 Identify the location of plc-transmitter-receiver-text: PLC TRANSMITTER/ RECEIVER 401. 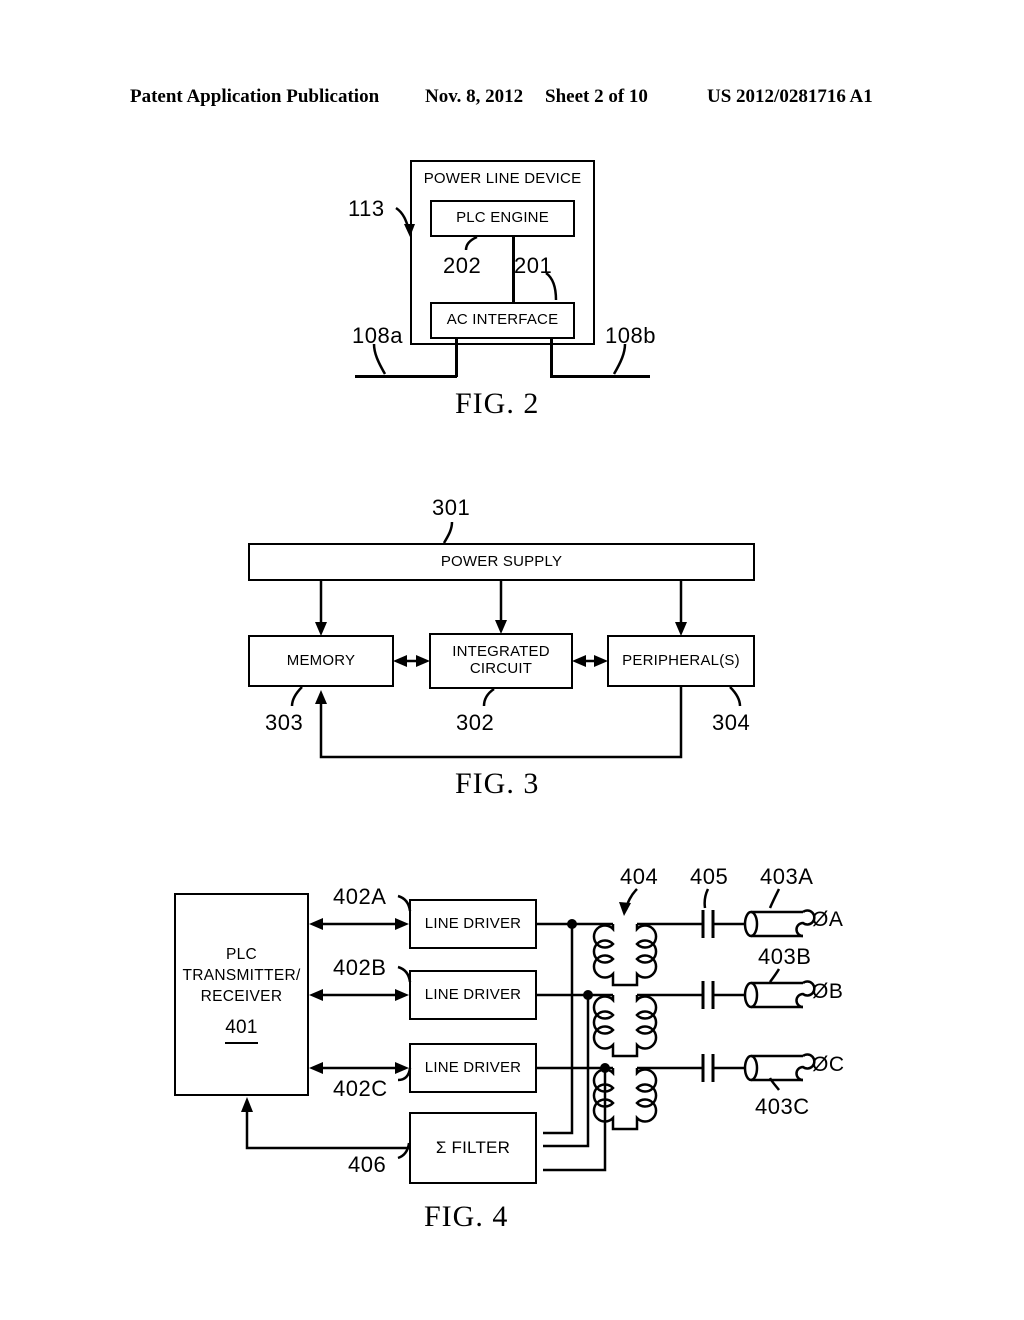
(241, 994).